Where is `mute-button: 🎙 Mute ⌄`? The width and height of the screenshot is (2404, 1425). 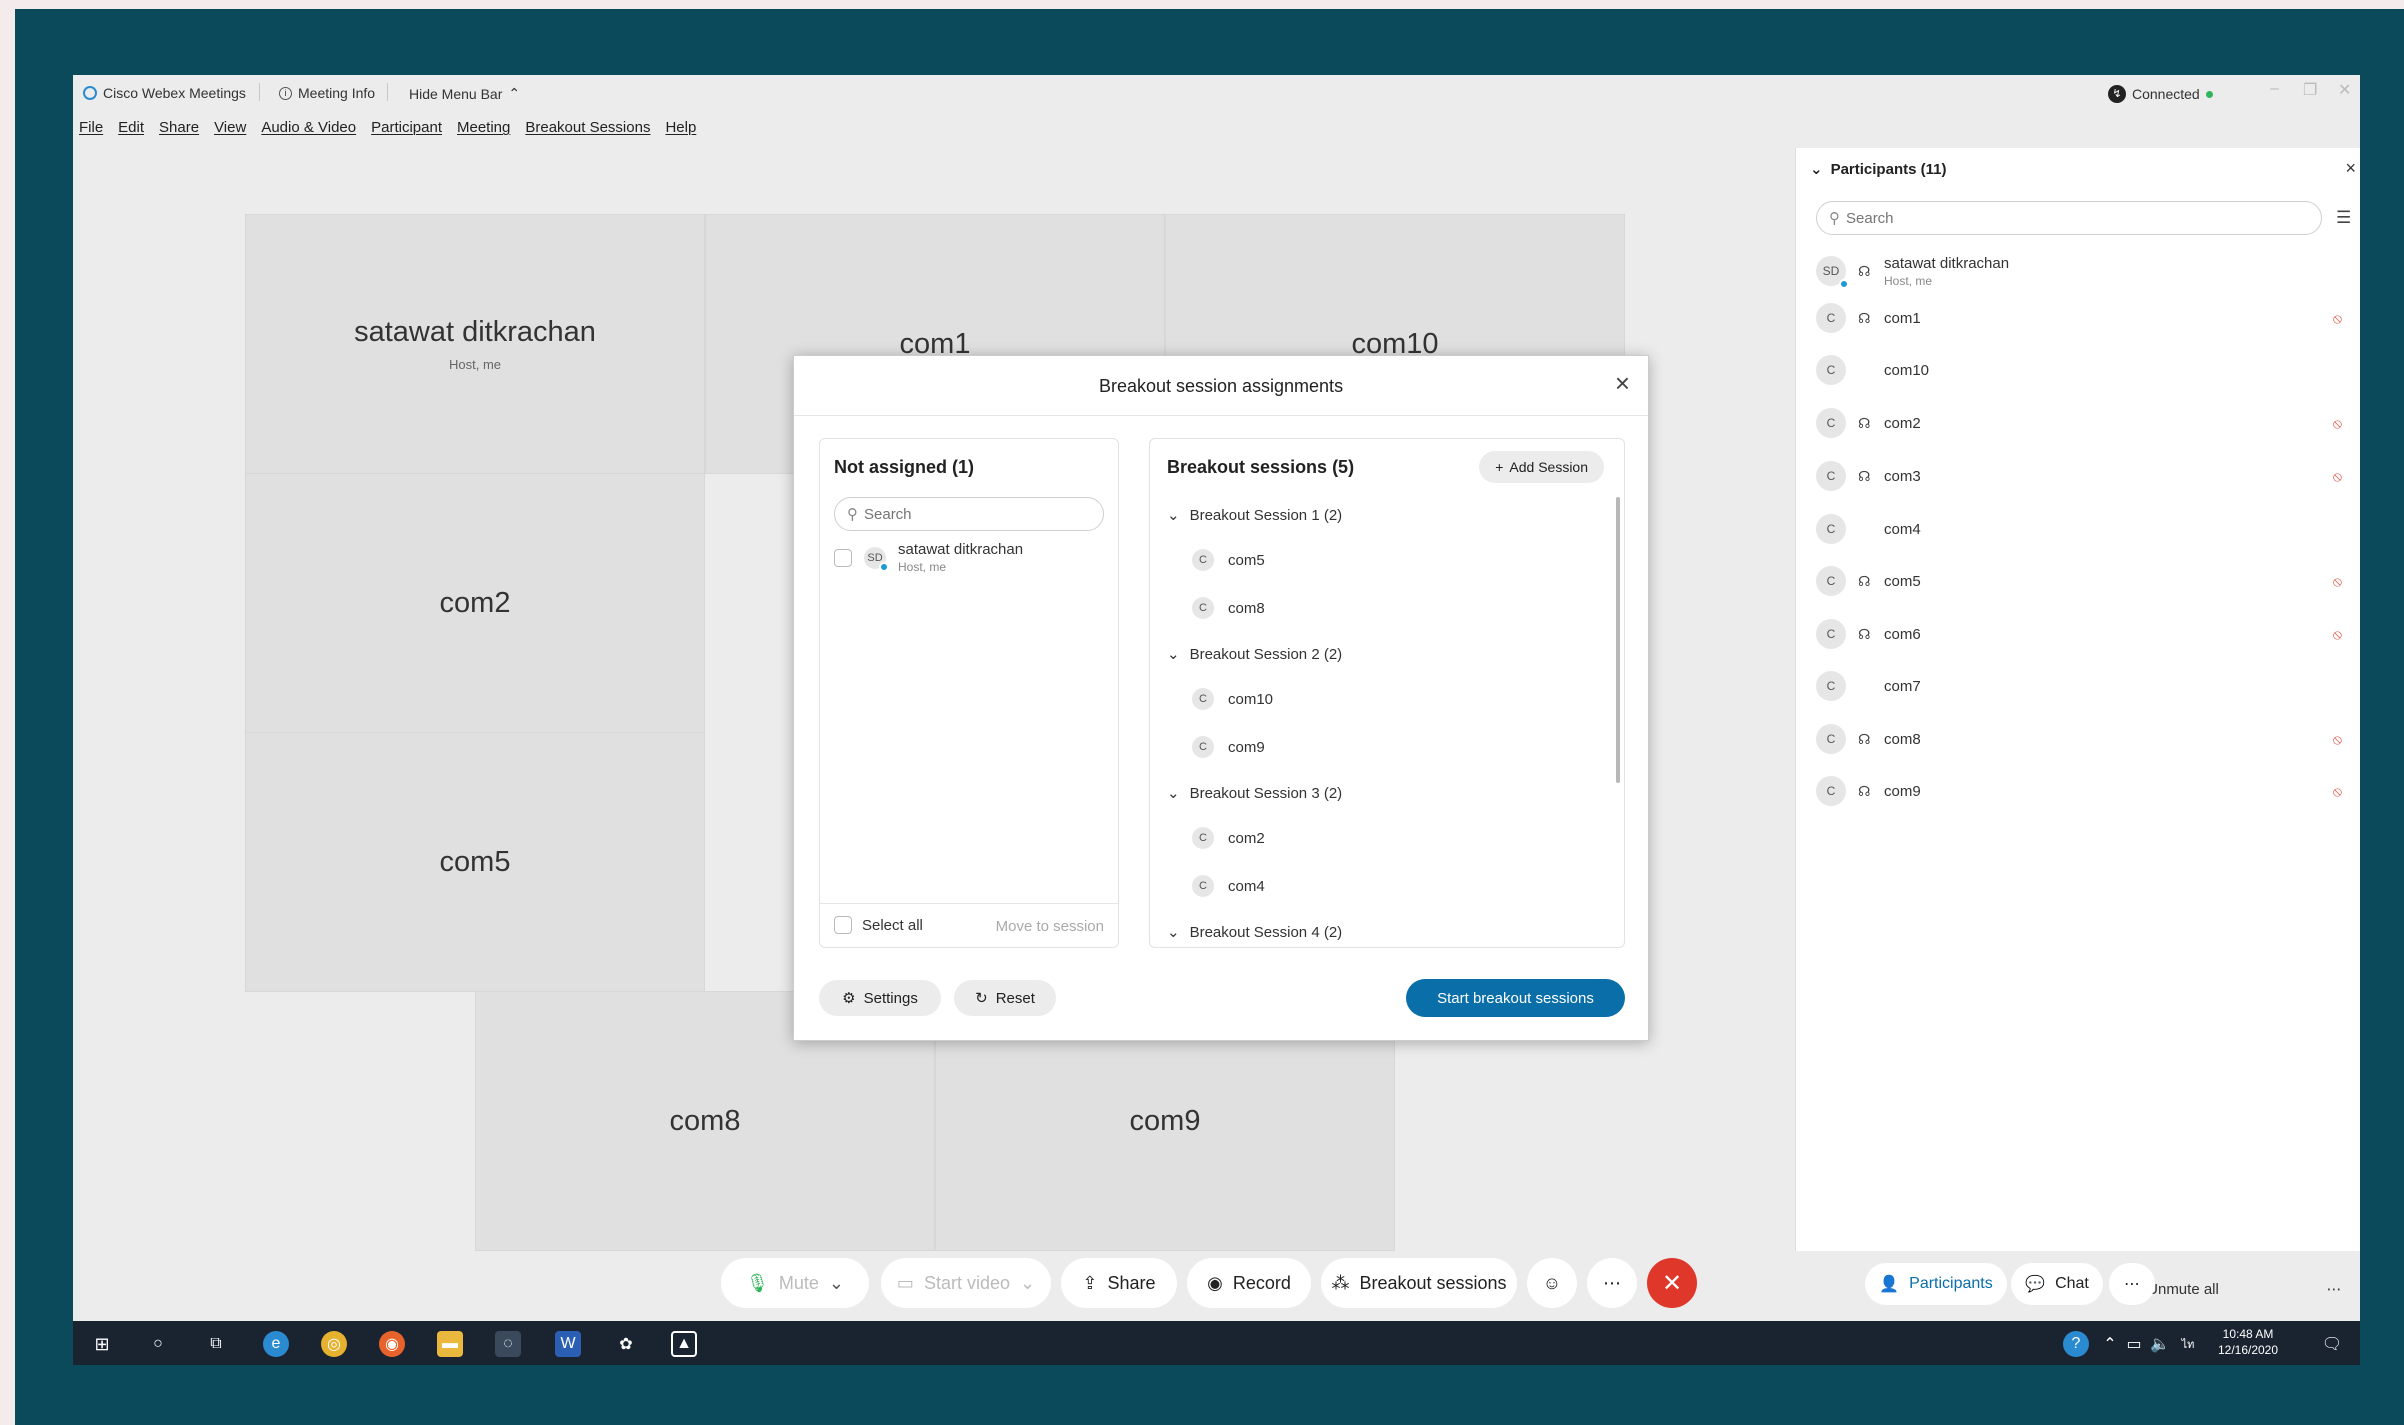
mute-button: 🎙 Mute ⌄ is located at coordinates (795, 1283).